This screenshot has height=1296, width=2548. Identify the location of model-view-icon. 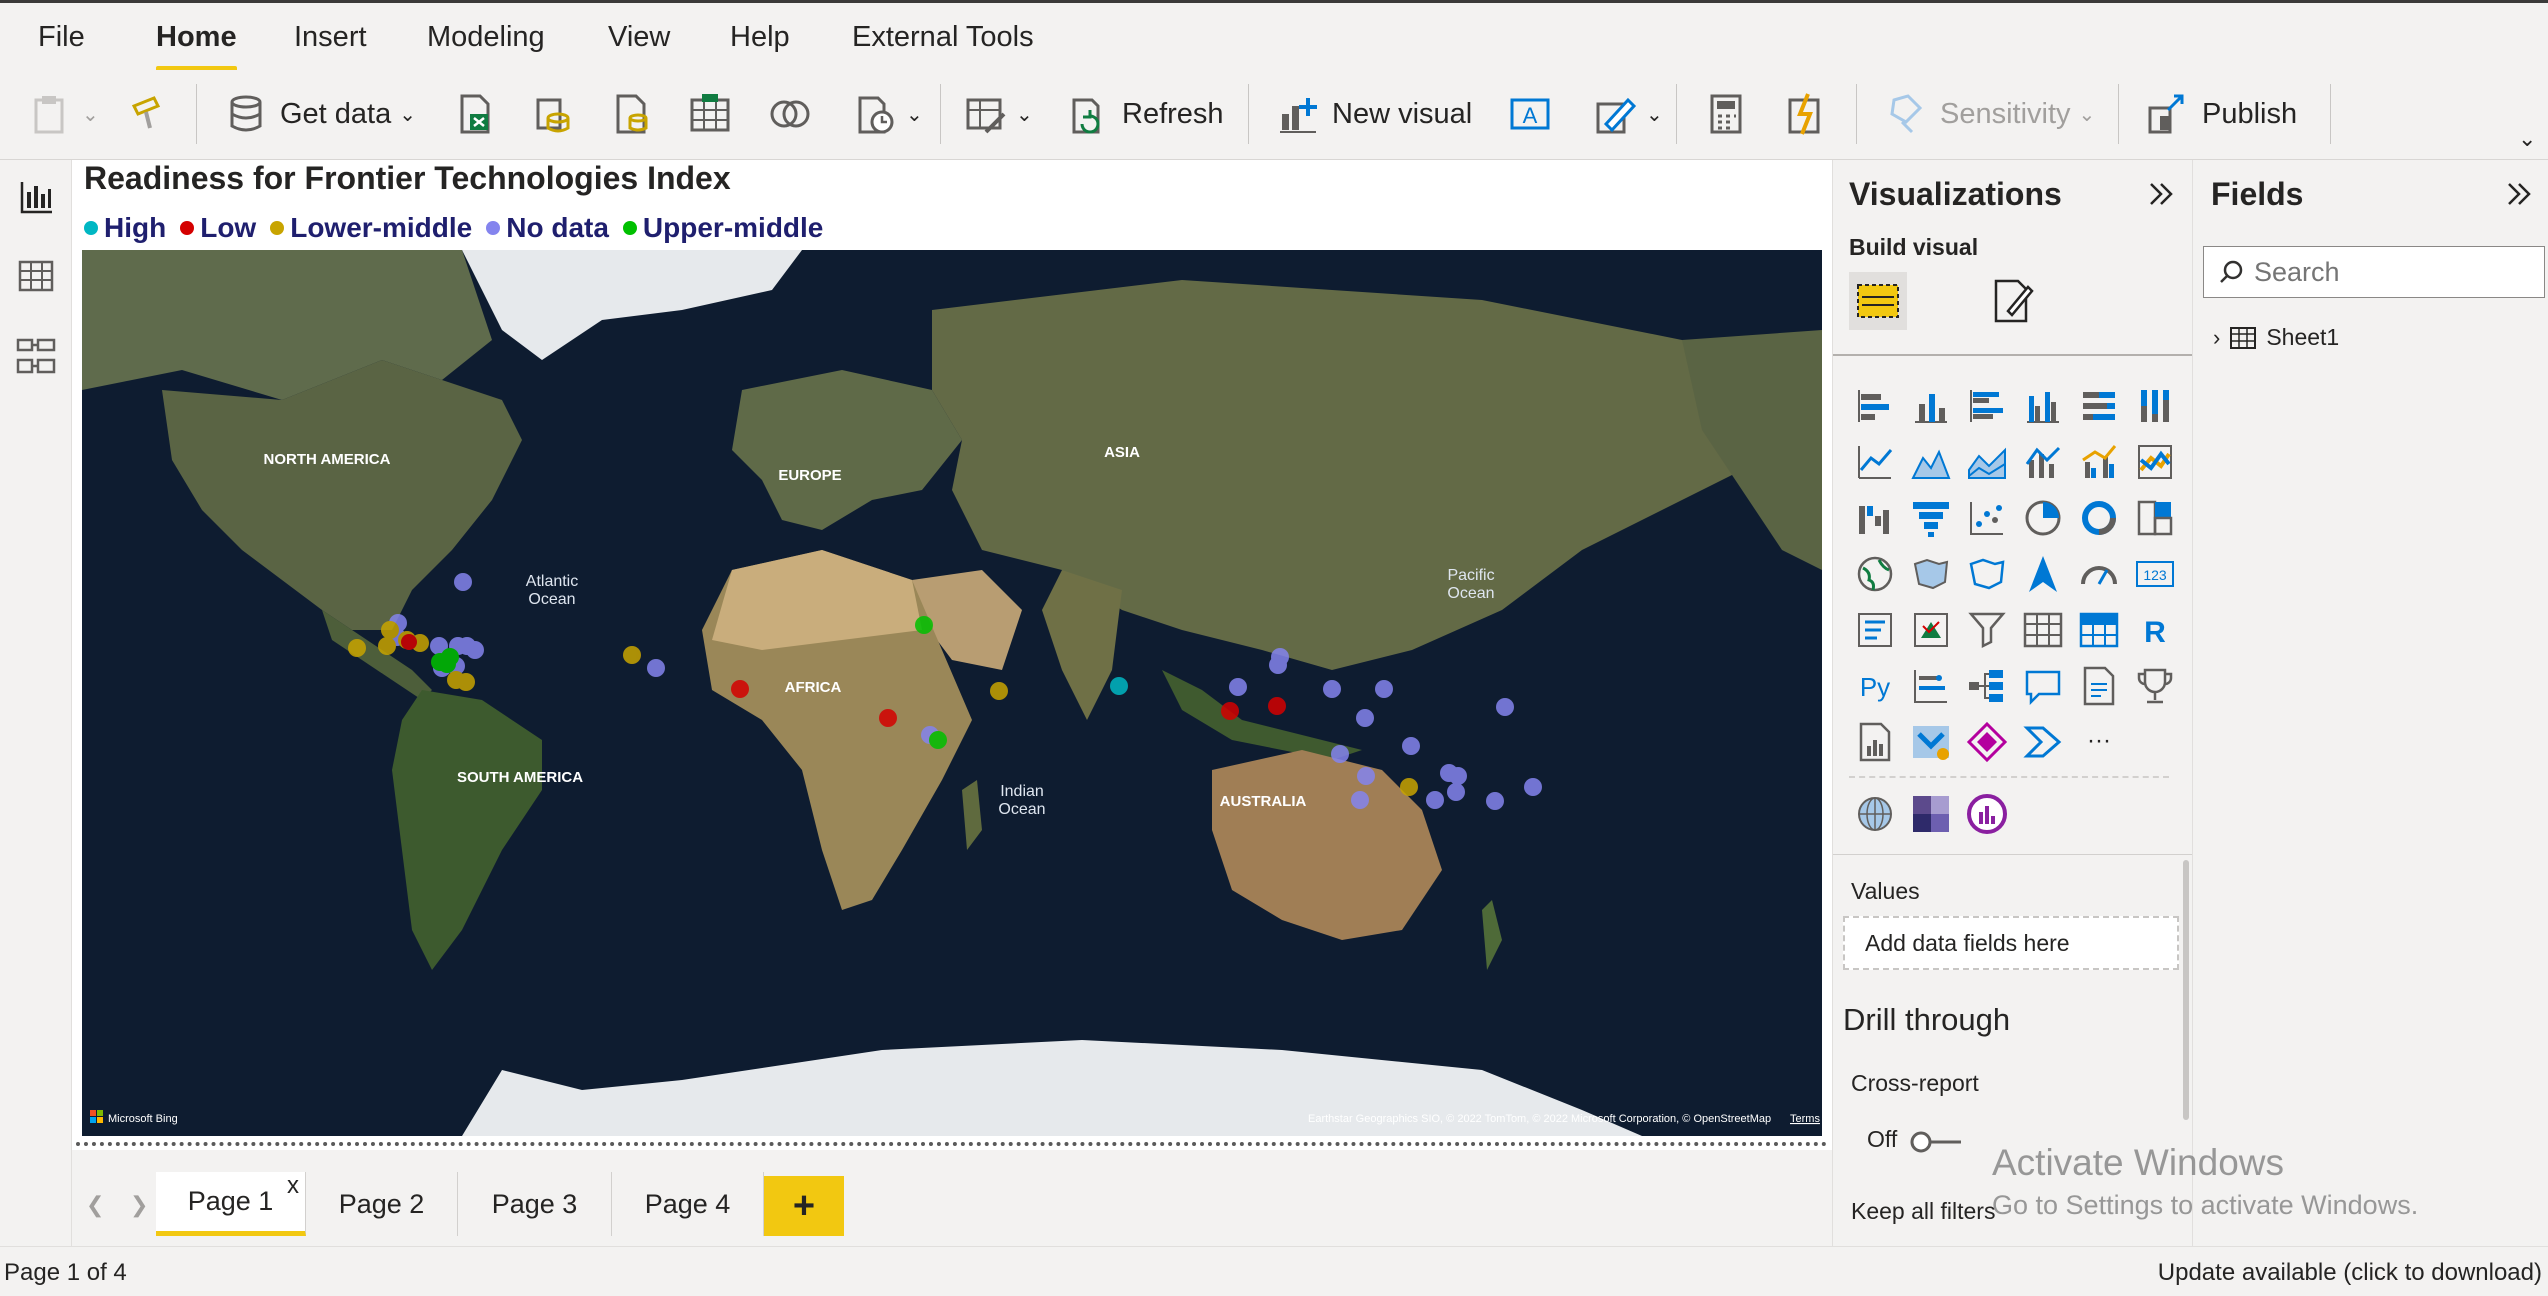
(36, 356).